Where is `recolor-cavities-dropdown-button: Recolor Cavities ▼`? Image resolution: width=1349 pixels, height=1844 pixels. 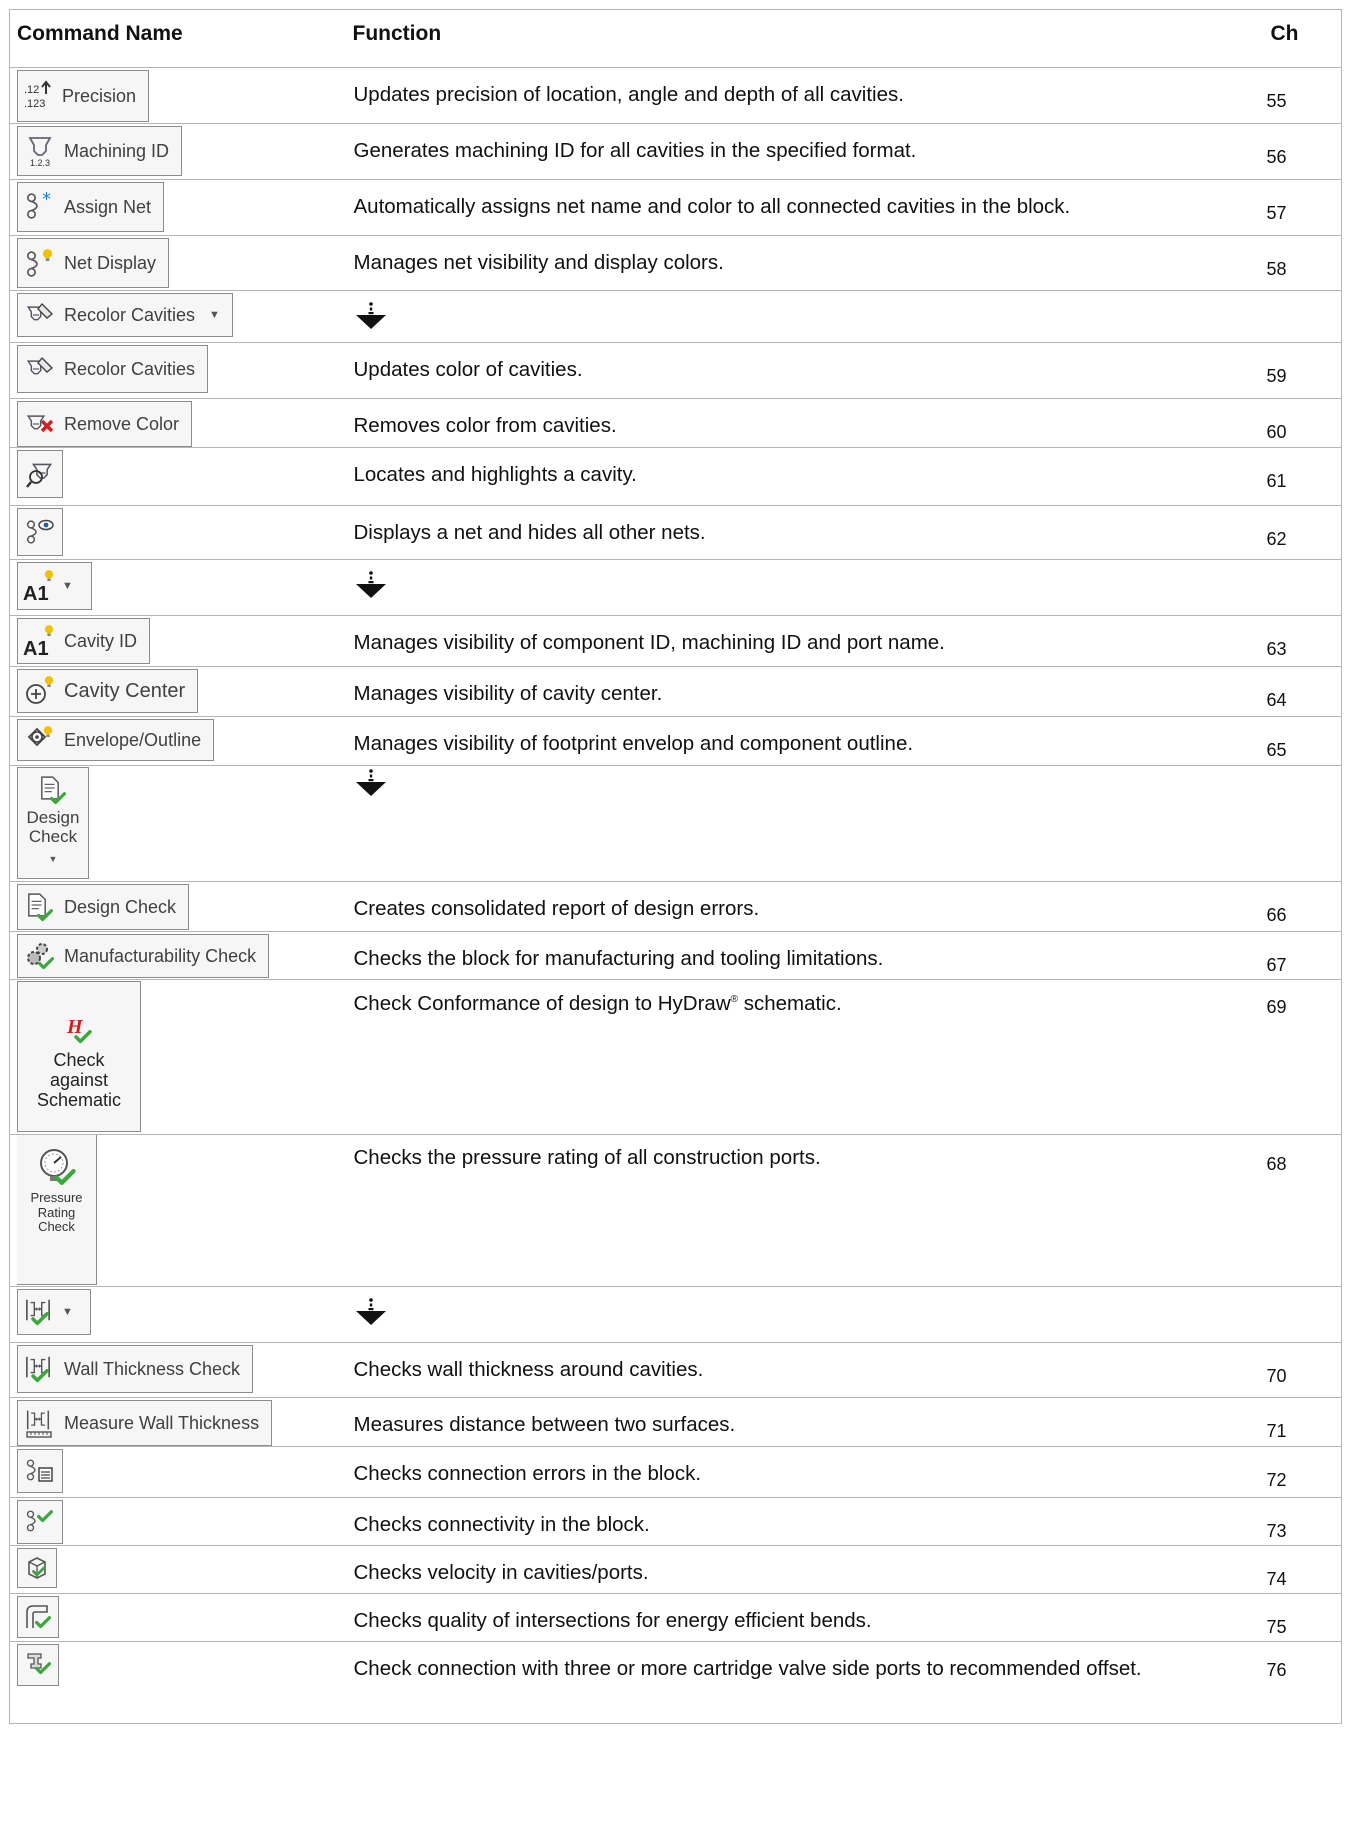
recolor-cavities-dropdown-button: Recolor Cavities ▼ is located at coordinates (125, 315).